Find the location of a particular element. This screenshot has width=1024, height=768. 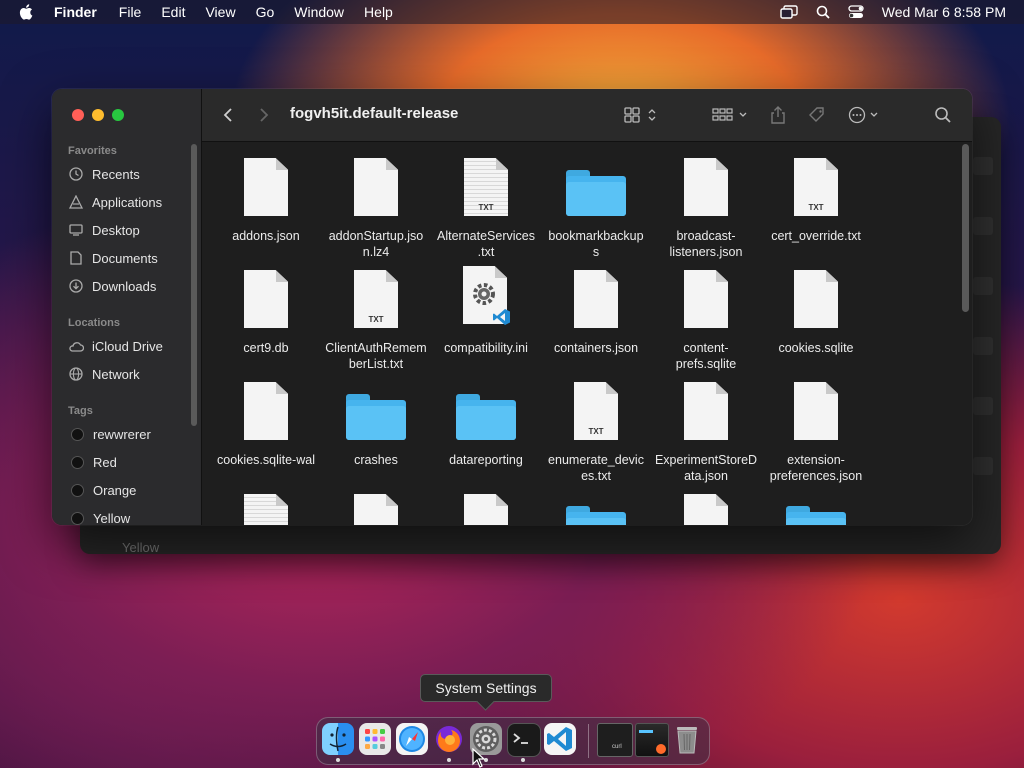

sidebar-item-icloud-drive: iCloud Drive is located at coordinates (115, 346).